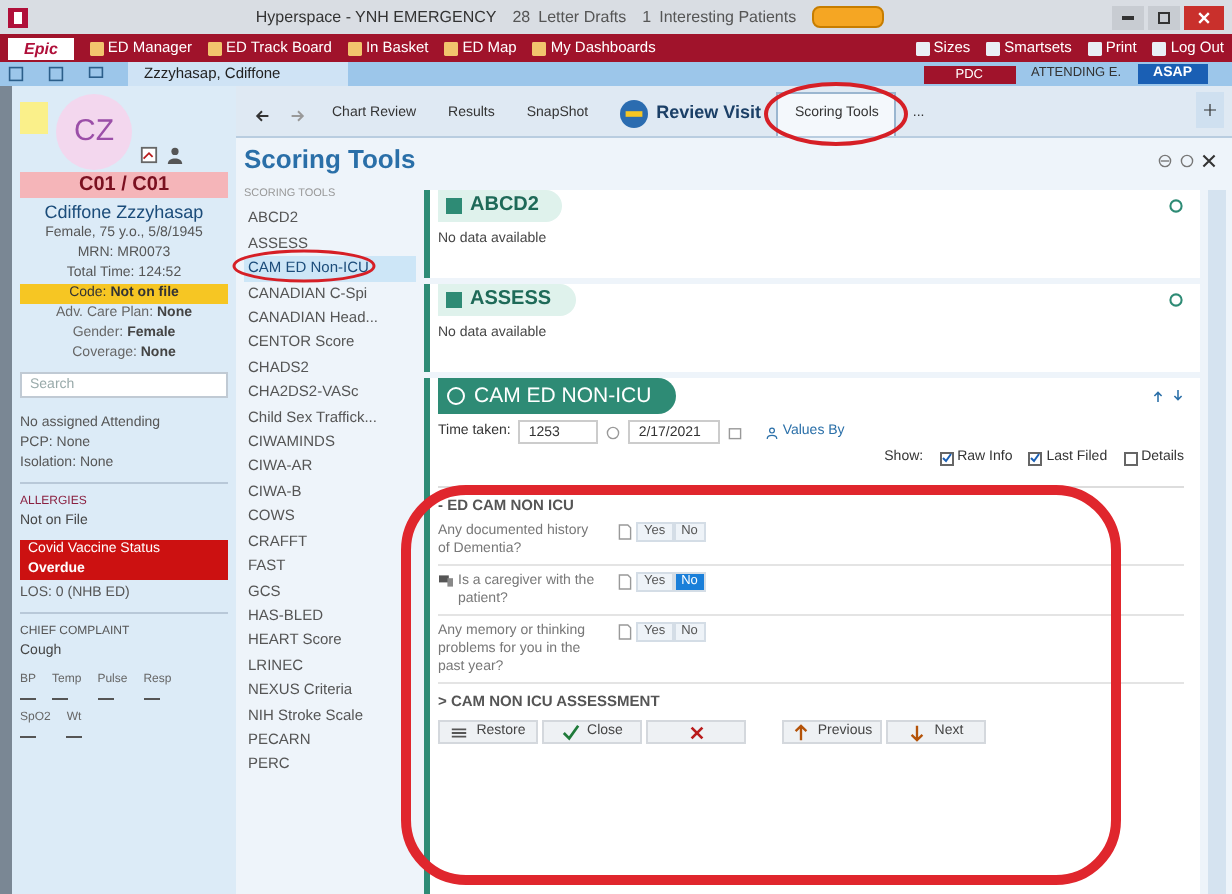 The image size is (1232, 894). Describe the element at coordinates (262, 116) in the screenshot. I see `back-arrow-icon` at that location.